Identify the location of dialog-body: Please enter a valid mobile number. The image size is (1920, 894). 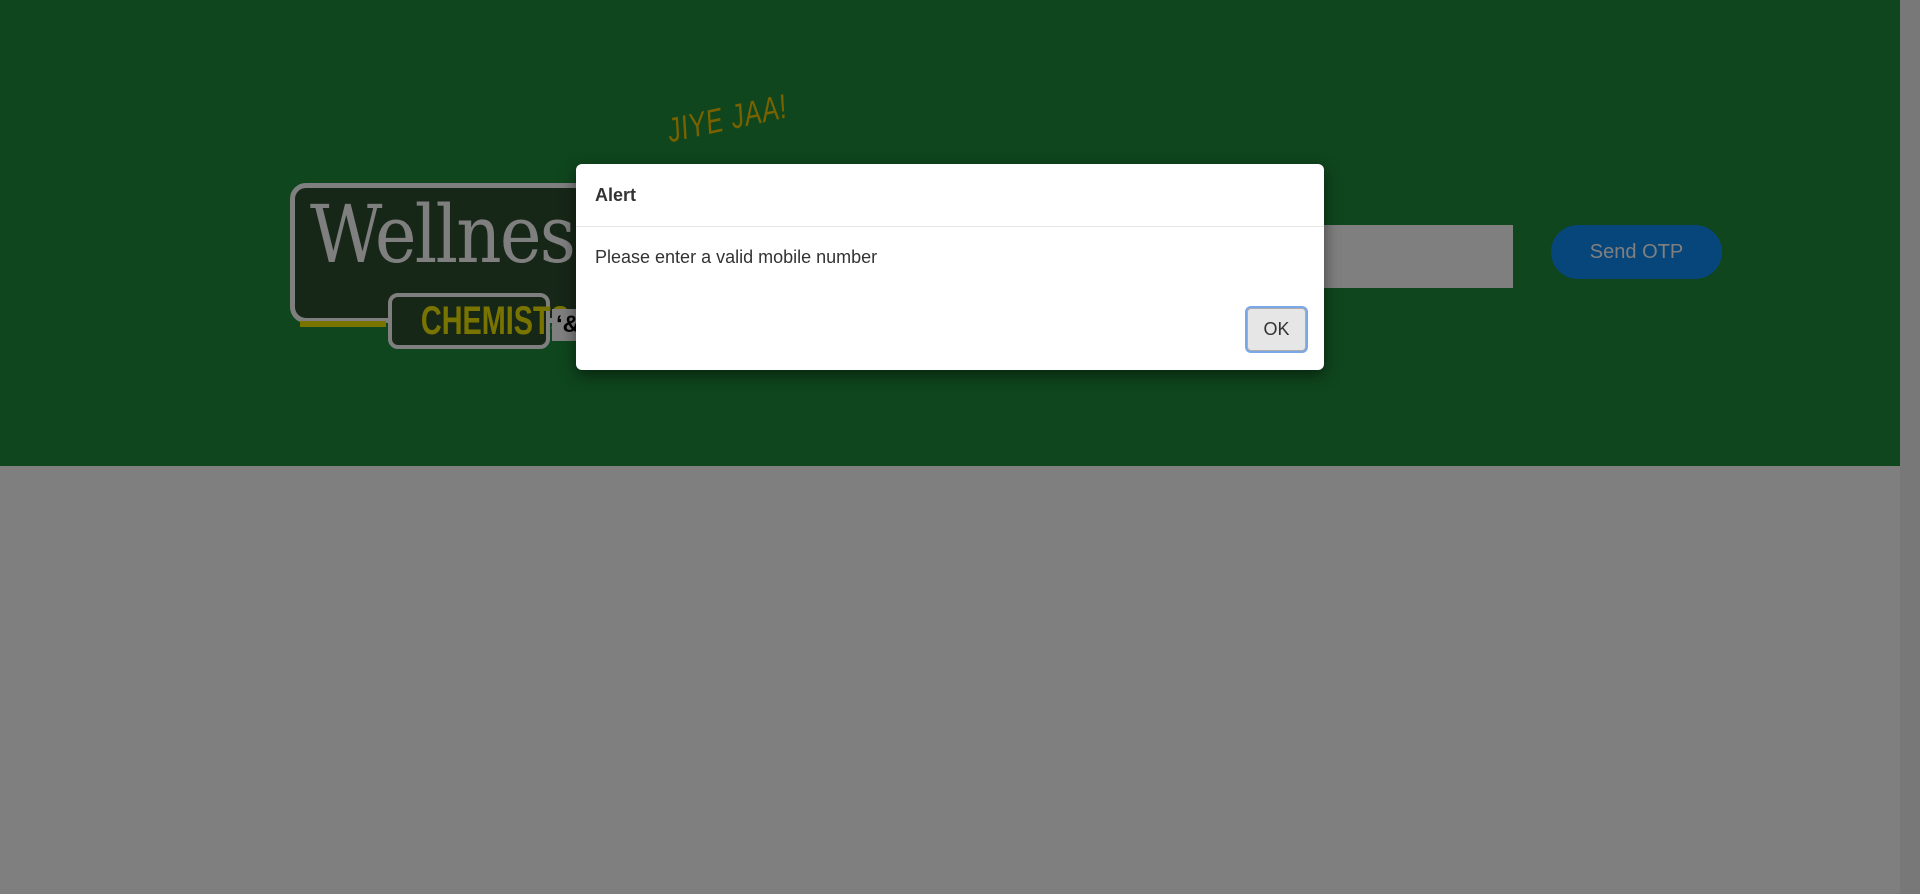
(950, 257).